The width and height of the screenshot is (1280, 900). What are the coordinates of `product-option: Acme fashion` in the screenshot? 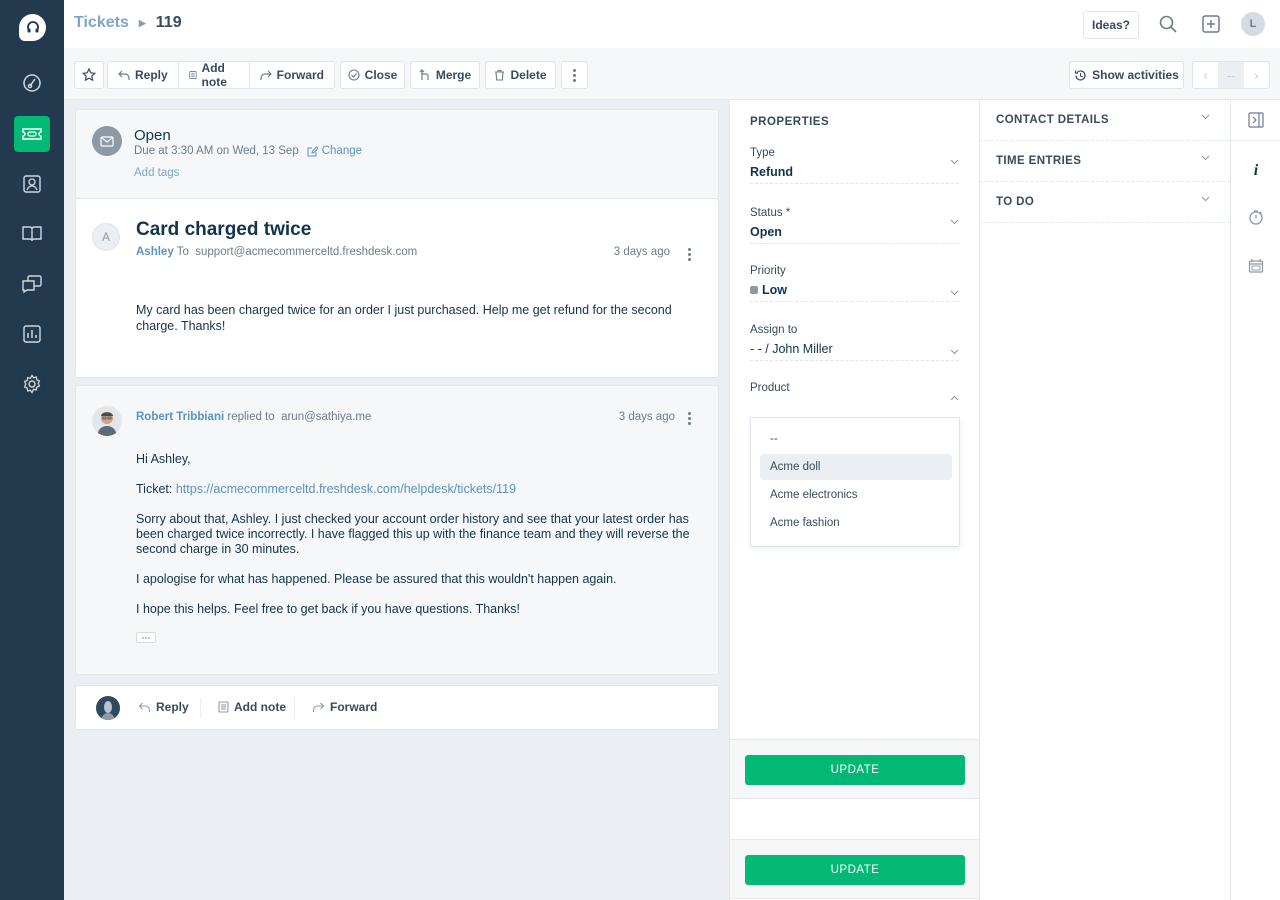 It's located at (856, 523).